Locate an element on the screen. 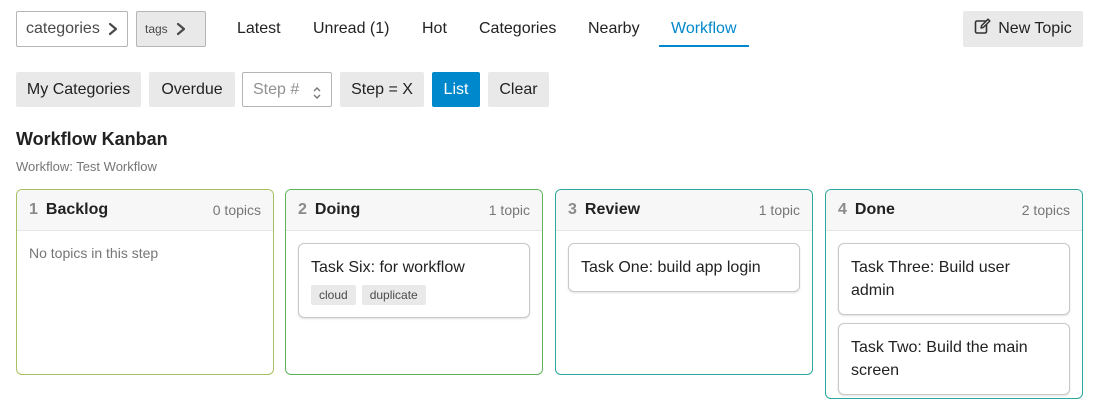  topic-card: Task One: build app login is located at coordinates (684, 267).